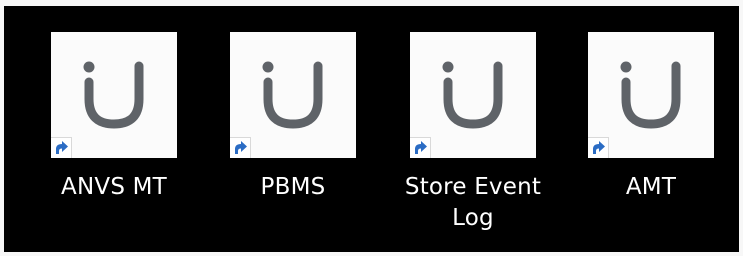 The image size is (743, 256). What do you see at coordinates (473, 203) in the screenshot?
I see `shortcut-label: Store Event Log` at bounding box center [473, 203].